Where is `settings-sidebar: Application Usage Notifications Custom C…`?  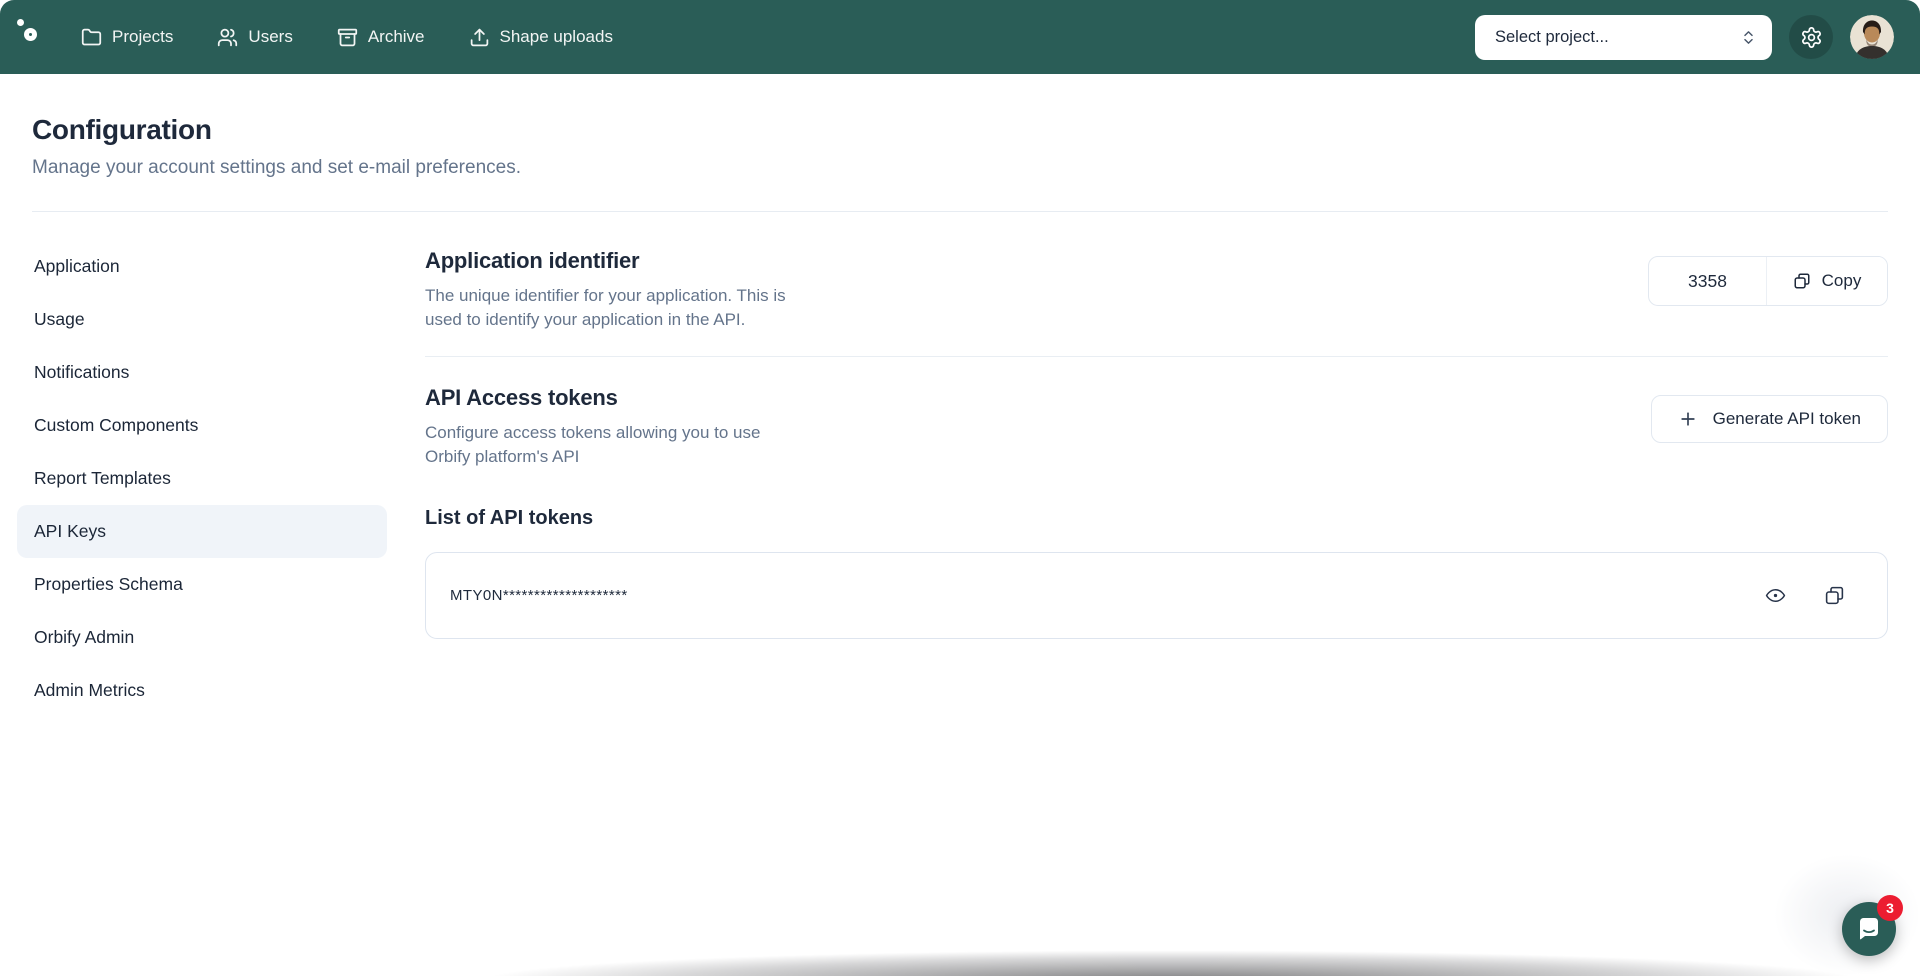 settings-sidebar: Application Usage Notifications Custom C… is located at coordinates (202, 478).